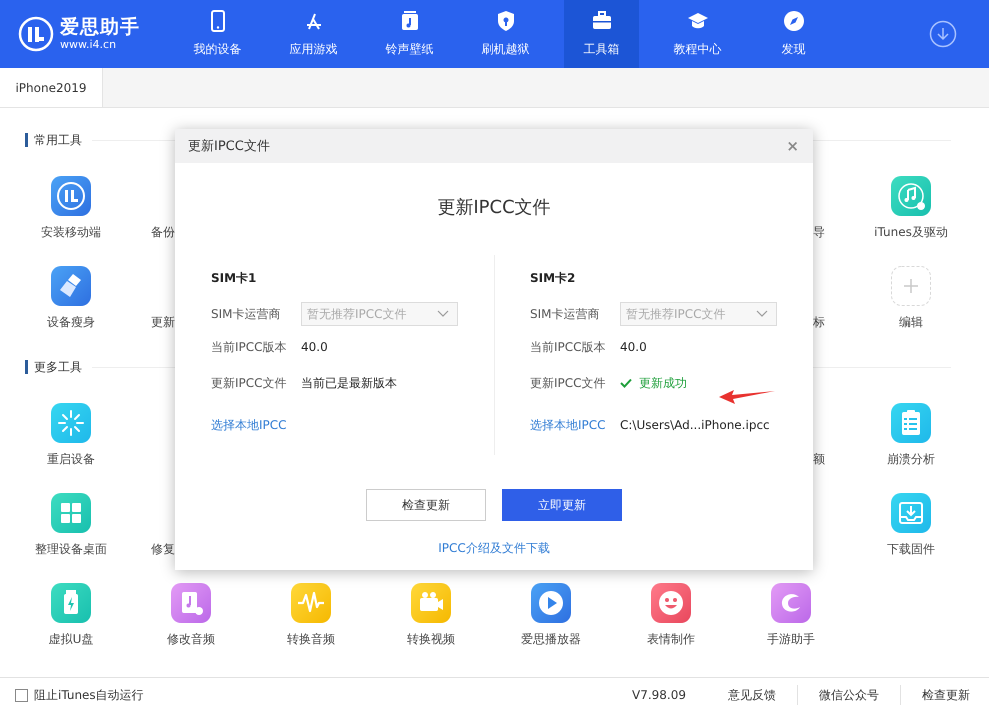  What do you see at coordinates (551, 639) in the screenshot?
I see `tool-label: 爱思播放器` at bounding box center [551, 639].